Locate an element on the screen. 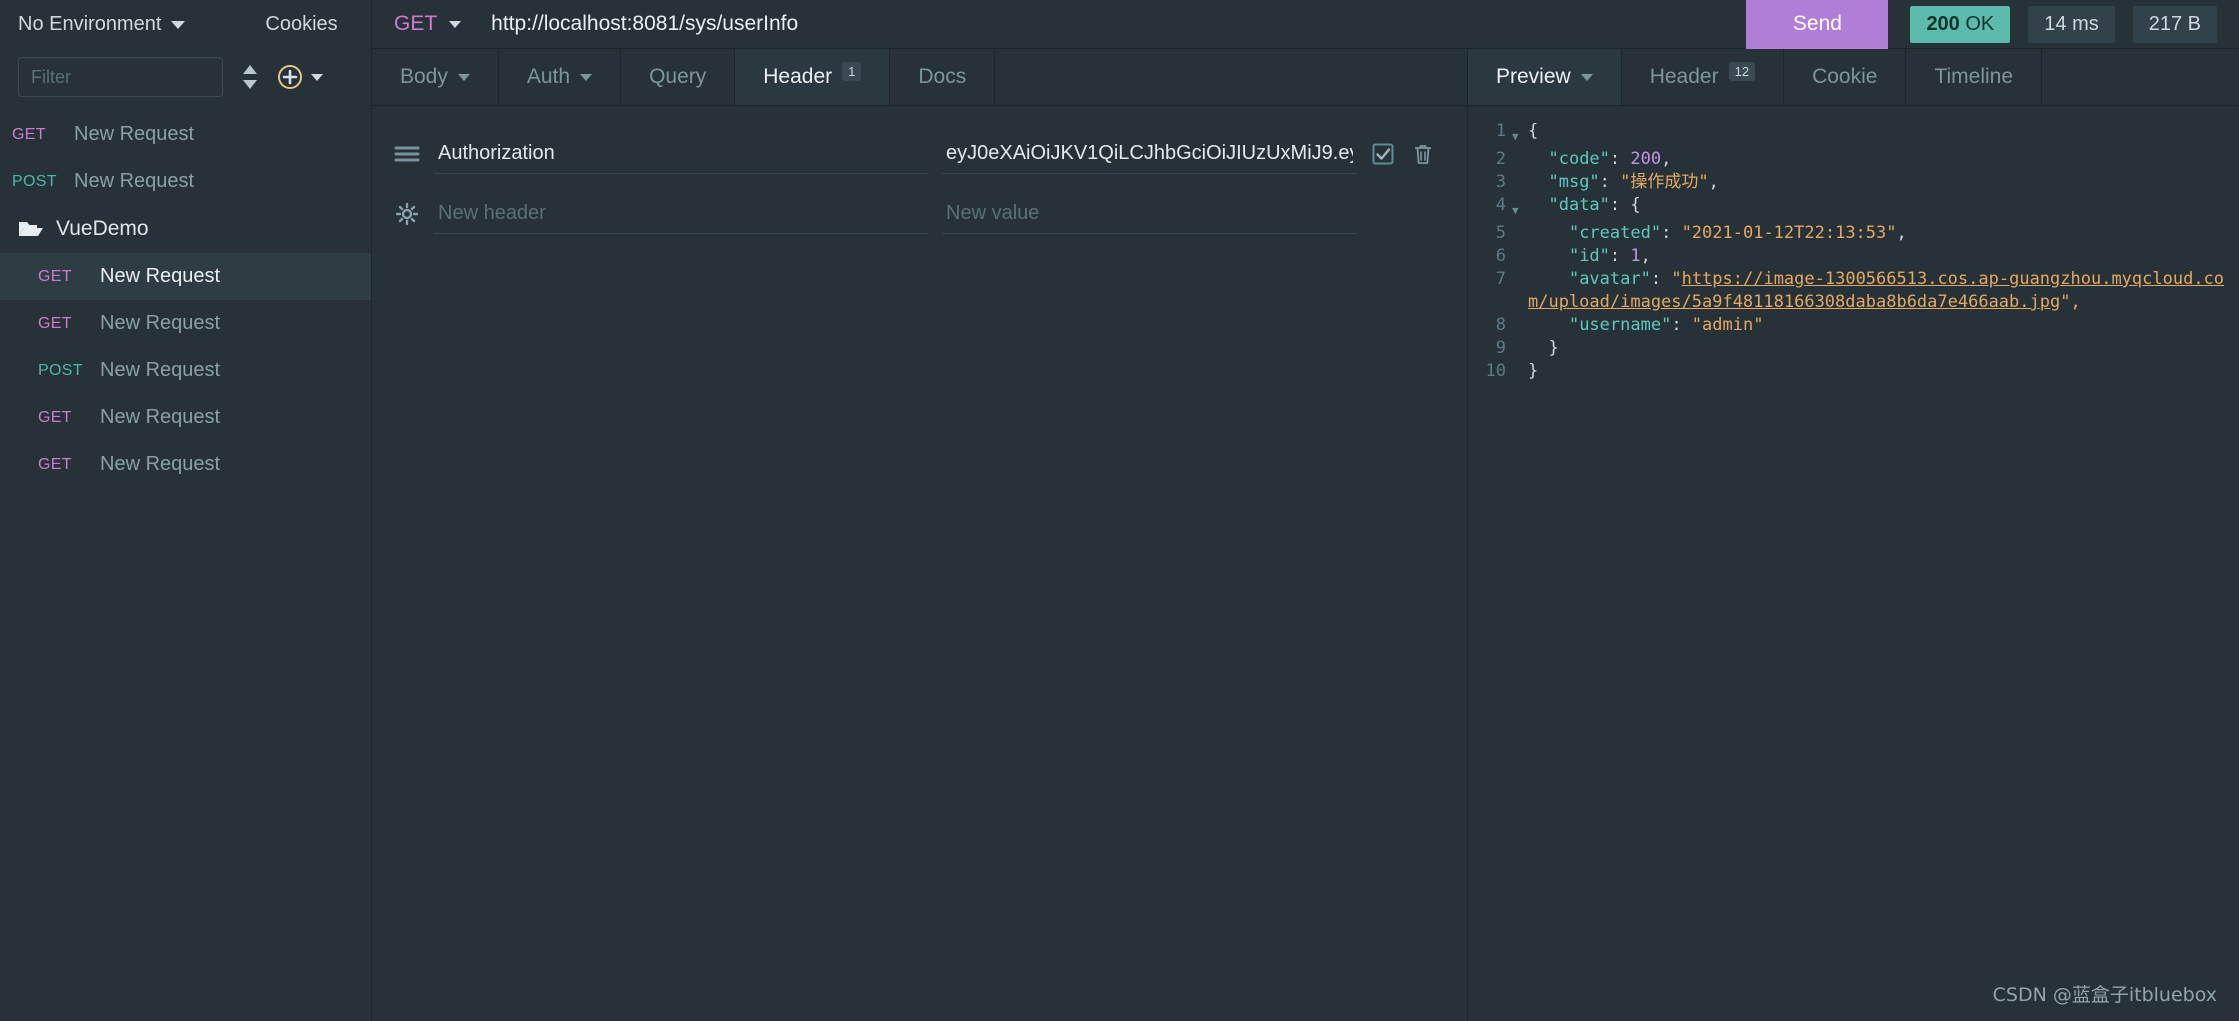 The image size is (2239, 1021). tab-docs: Docs is located at coordinates (943, 77).